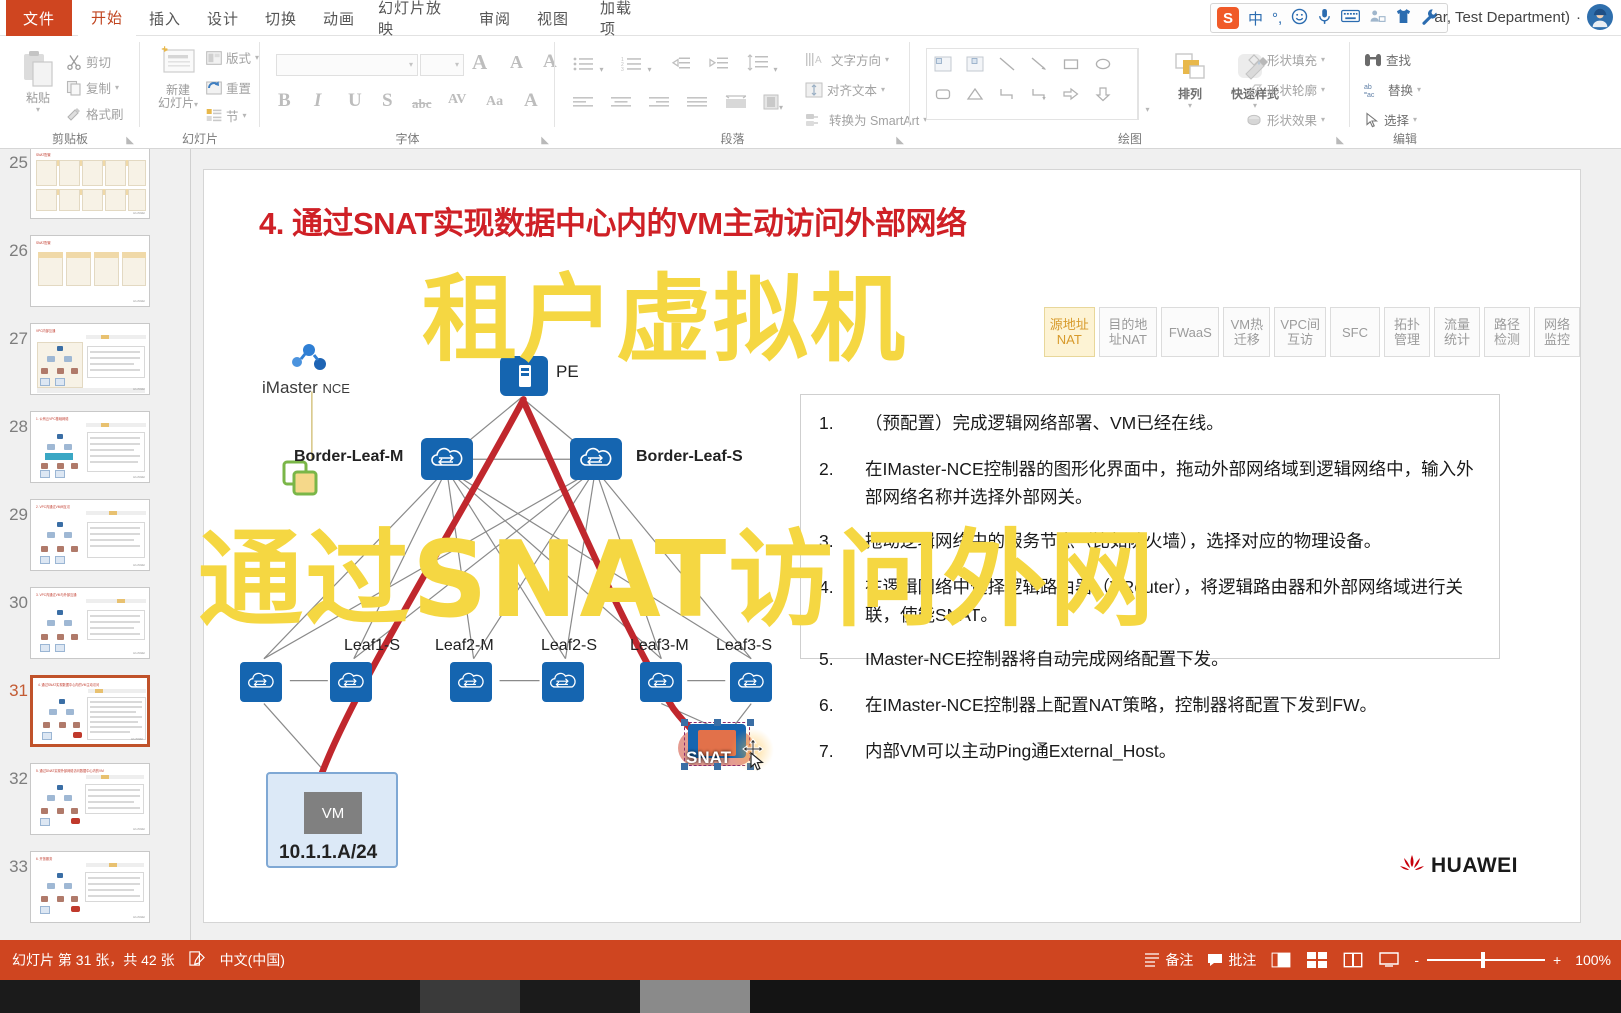 This screenshot has height=1013, width=1621. I want to click on font-size-input: ▾, so click(442, 65).